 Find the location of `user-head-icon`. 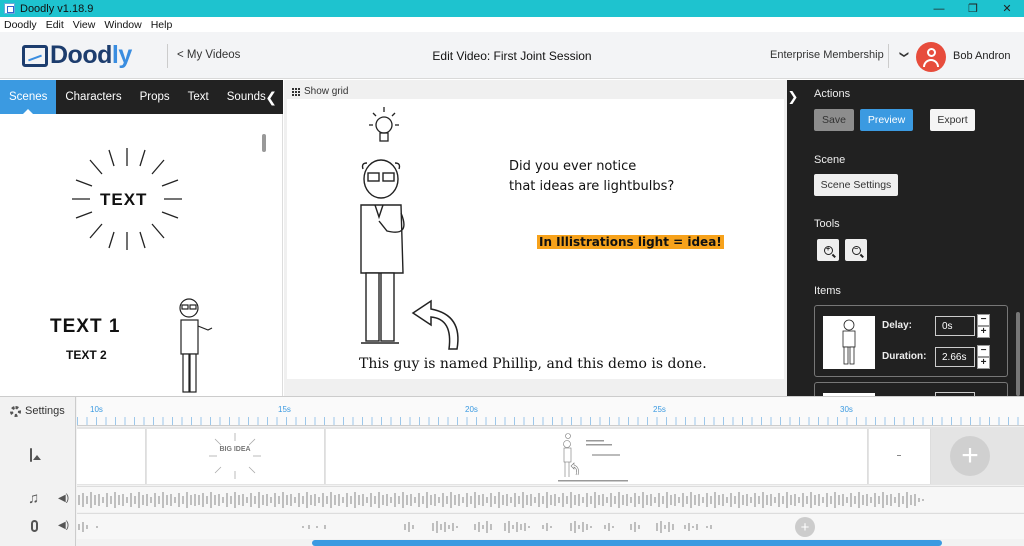

user-head-icon is located at coordinates (931, 52).